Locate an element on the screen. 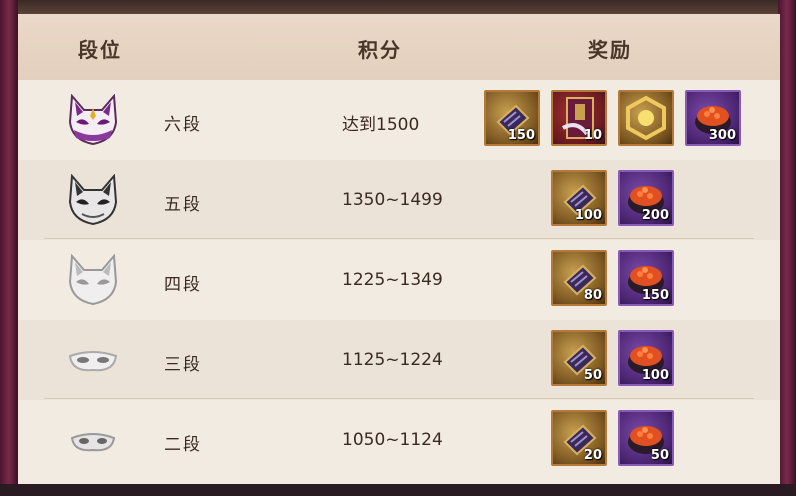 The width and height of the screenshot is (796, 496). gray-fox-mask-icon is located at coordinates (93, 200).